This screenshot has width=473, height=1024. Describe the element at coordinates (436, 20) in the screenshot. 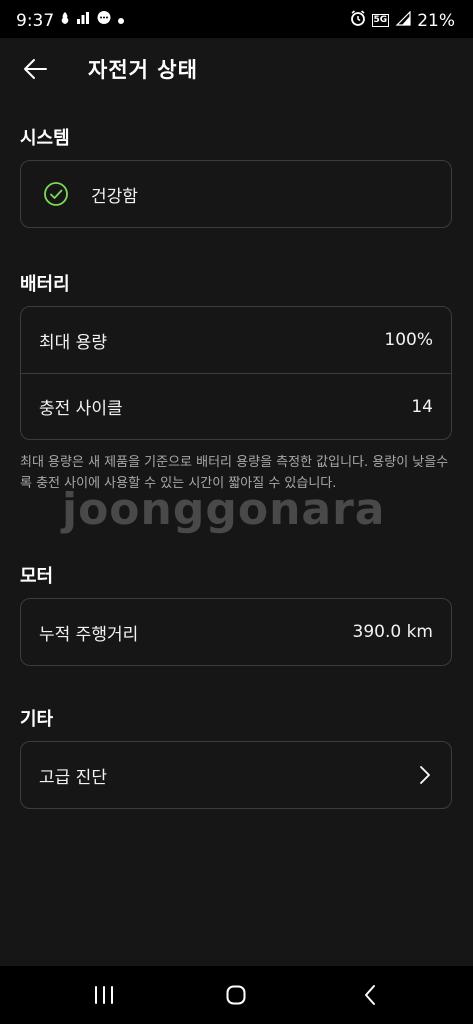

I see `battery-percent: 21%` at that location.